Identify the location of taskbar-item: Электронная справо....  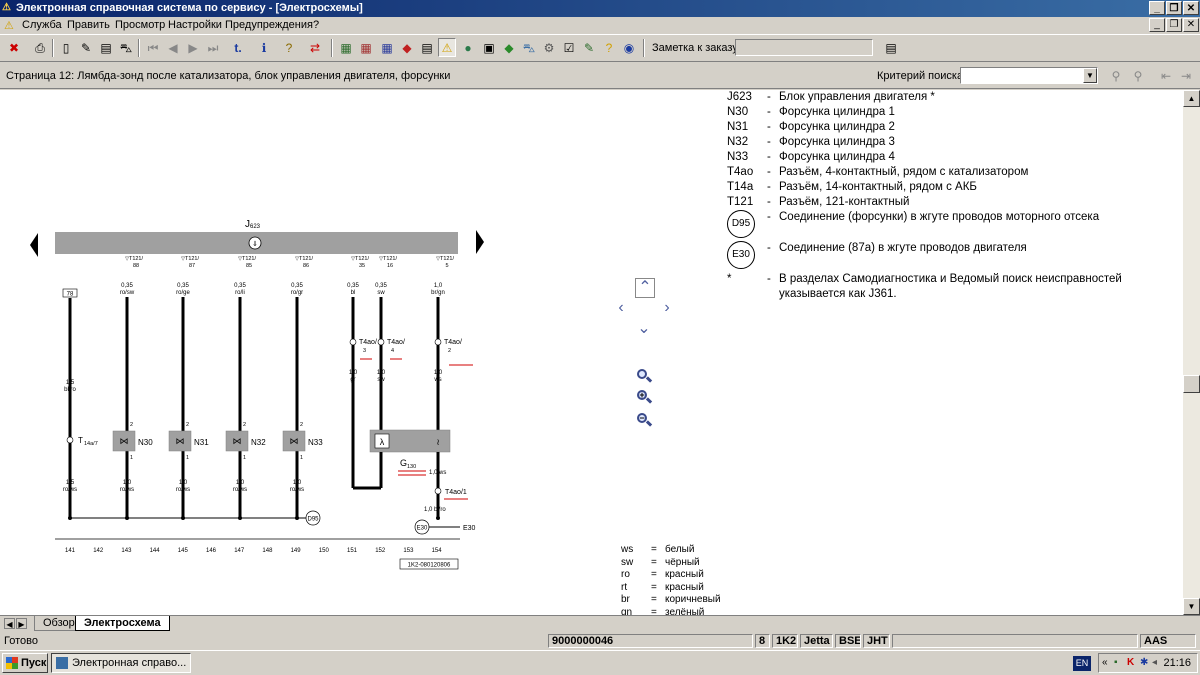
(121, 663).